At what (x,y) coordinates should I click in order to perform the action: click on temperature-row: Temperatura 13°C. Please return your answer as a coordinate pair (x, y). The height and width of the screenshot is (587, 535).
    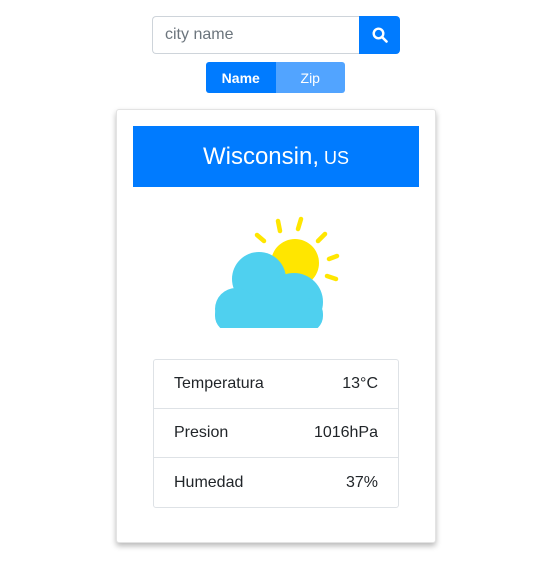
    Looking at the image, I should click on (276, 384).